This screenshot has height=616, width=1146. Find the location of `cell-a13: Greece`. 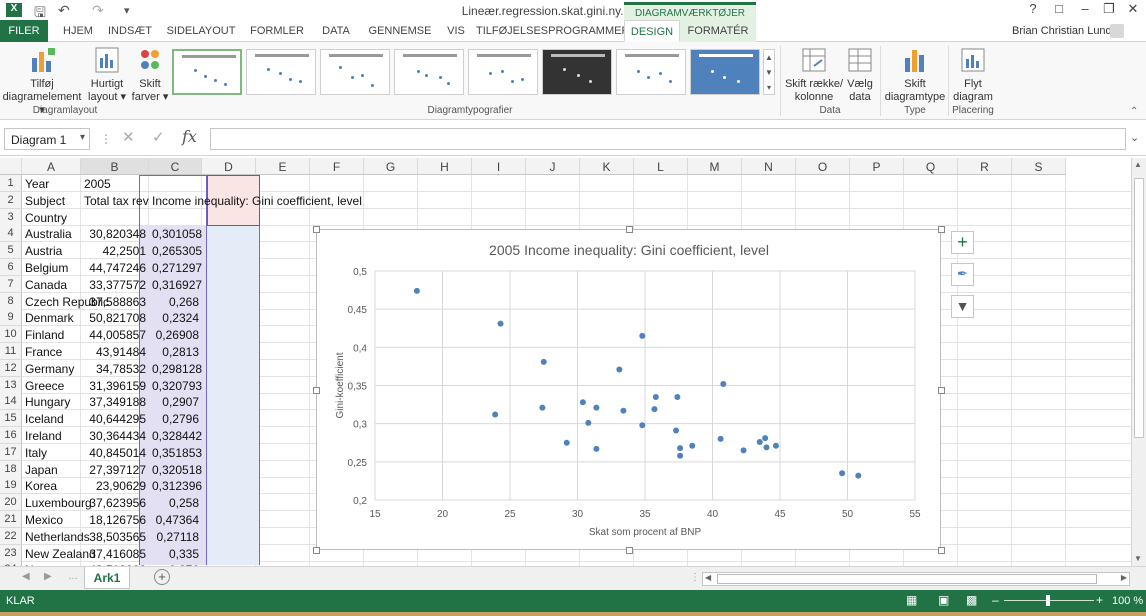

cell-a13: Greece is located at coordinates (51, 385).